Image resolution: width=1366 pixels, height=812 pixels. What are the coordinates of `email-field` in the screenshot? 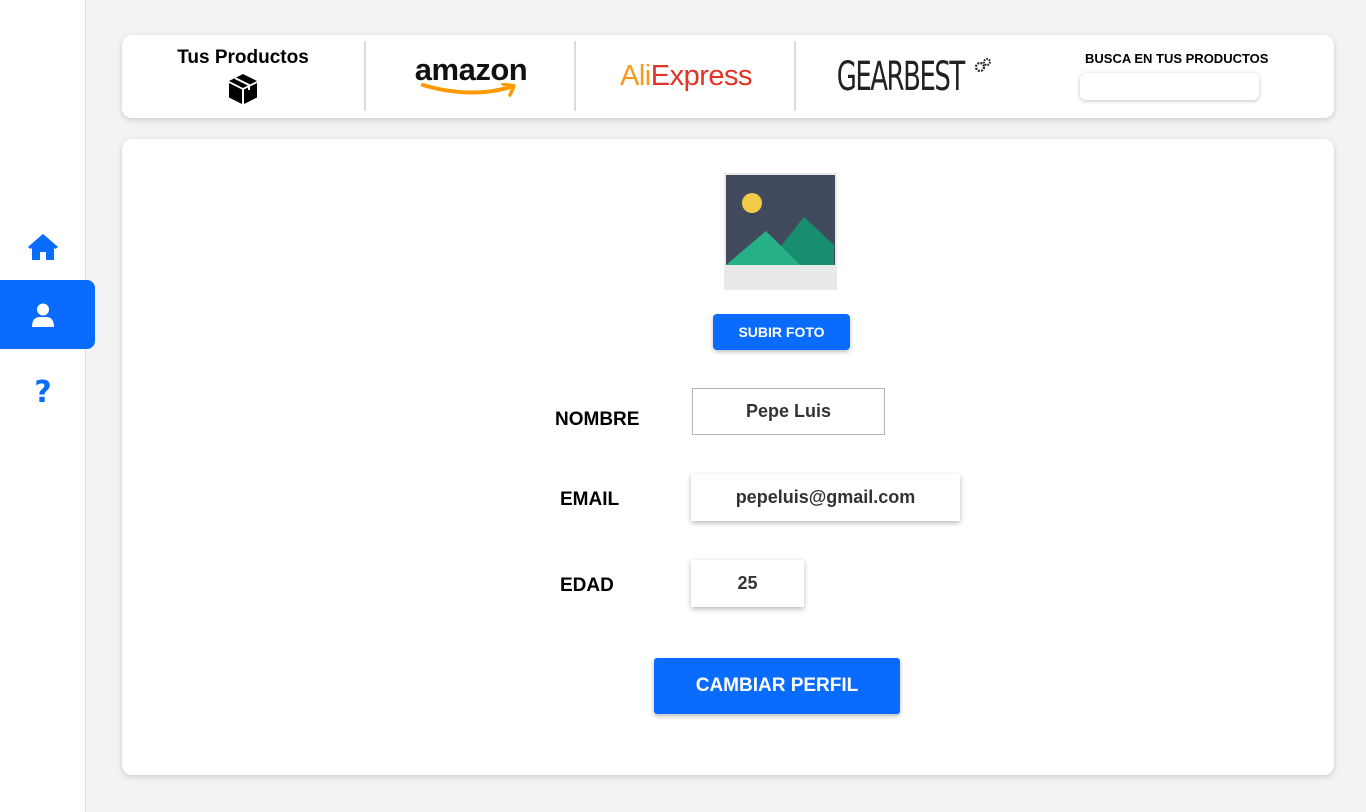 It's located at (825, 497).